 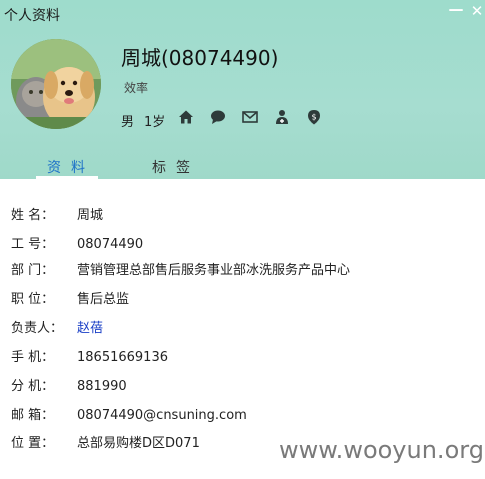 I want to click on add-contact-icon, so click(x=282, y=117).